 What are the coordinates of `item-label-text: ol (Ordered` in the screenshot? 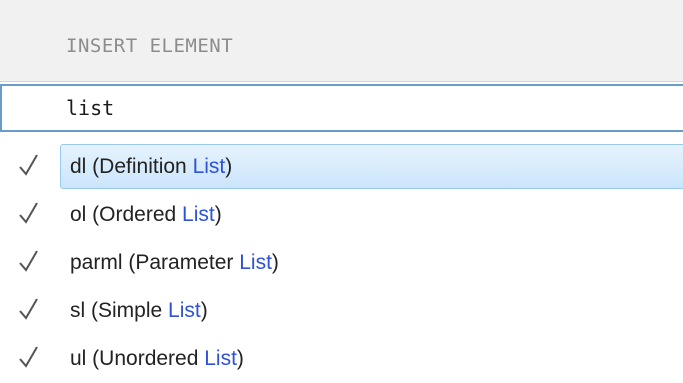 It's located at (126, 214).